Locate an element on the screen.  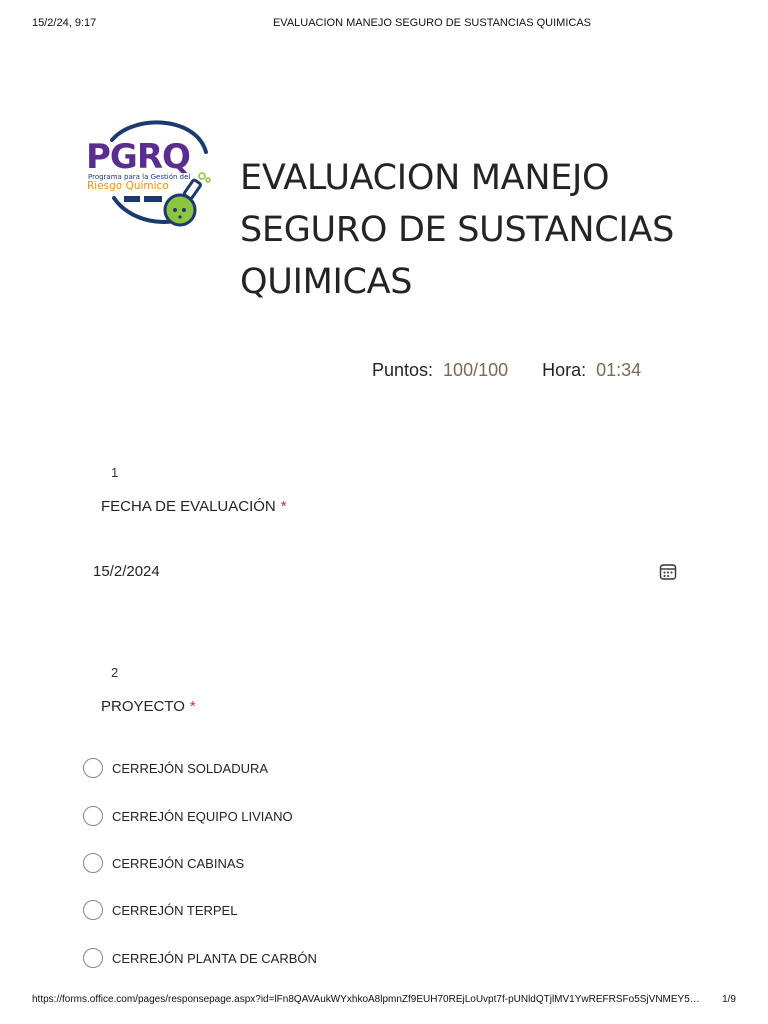
option-cerrejon-soldadura: CERREJÓN SOLDADURA is located at coordinates (233, 768).